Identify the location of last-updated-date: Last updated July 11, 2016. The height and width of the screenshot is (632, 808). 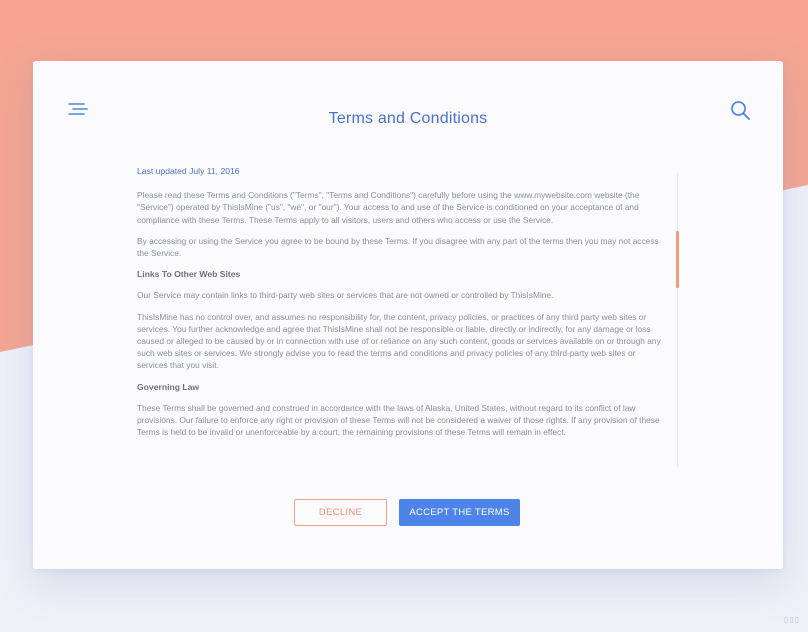
(188, 171).